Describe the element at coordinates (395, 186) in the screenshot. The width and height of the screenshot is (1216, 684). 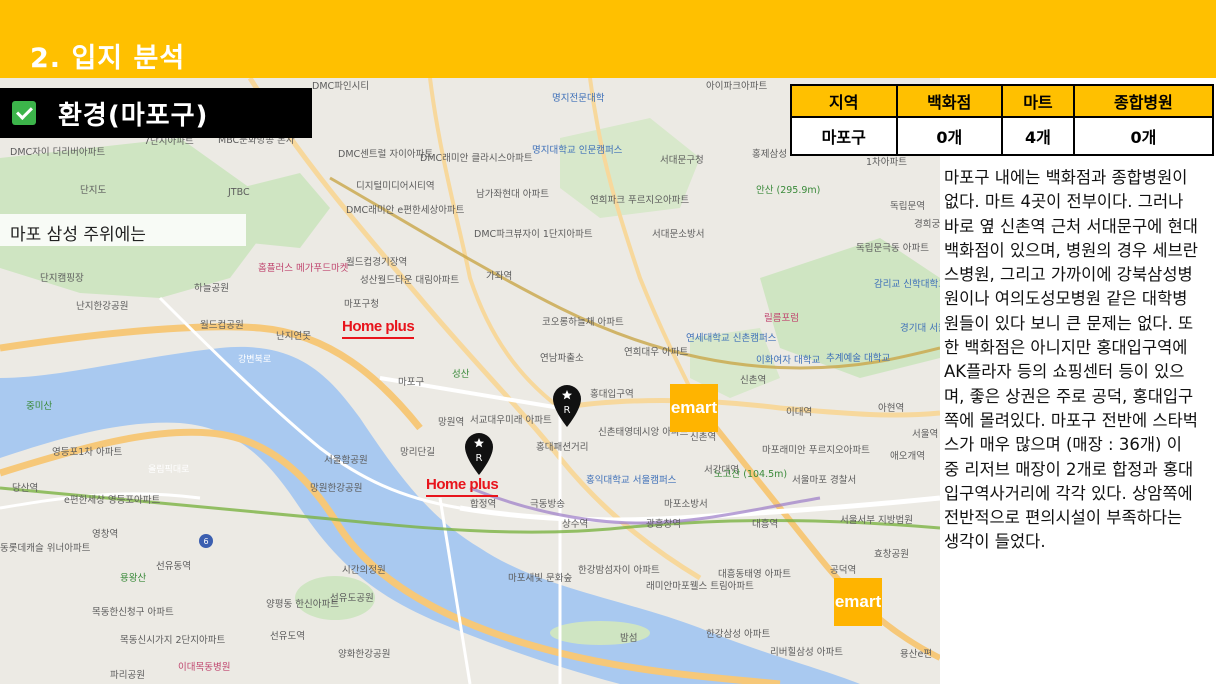
I see `map-label: 디지털미디어시티역` at that location.